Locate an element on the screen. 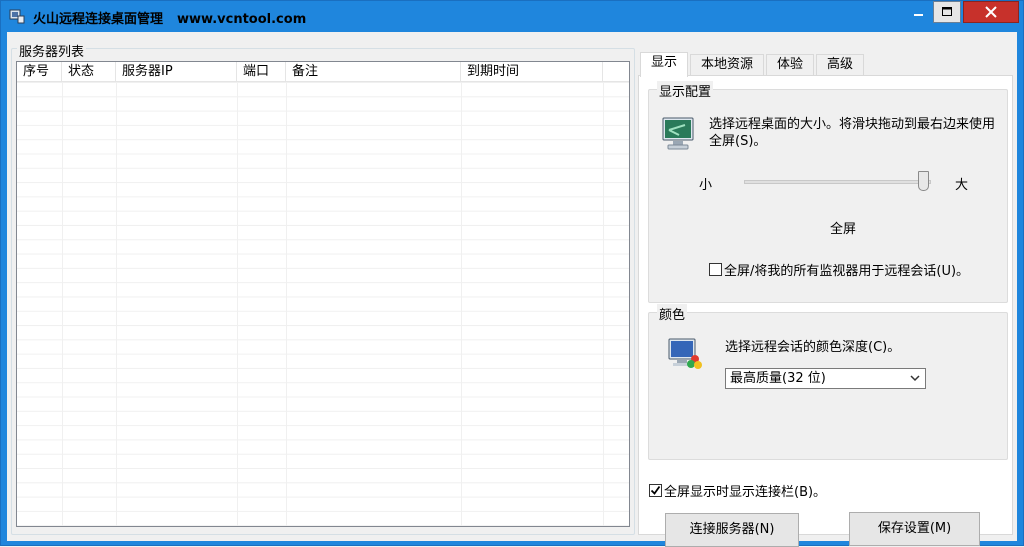 The image size is (1024, 547). app-url: www.vcntool.com is located at coordinates (242, 19).